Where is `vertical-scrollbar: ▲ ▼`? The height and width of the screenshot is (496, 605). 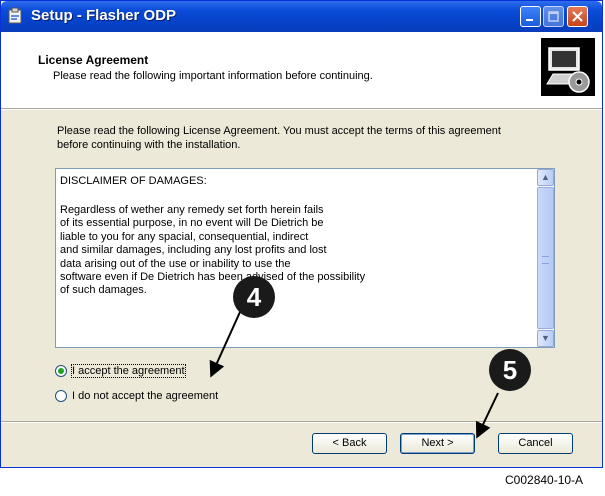
vertical-scrollbar: ▲ ▼ is located at coordinates (545, 258).